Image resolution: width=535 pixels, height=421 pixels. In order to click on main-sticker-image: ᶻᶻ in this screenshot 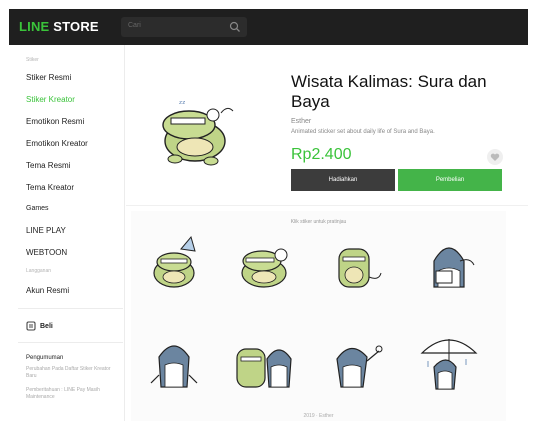, I will do `click(198, 133)`.